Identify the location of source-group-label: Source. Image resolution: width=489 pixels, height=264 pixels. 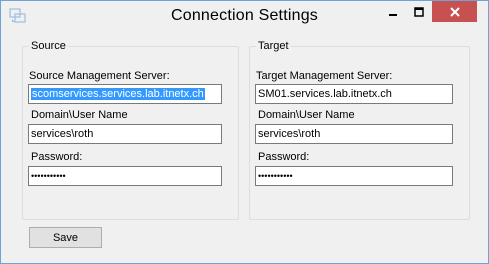
(48, 46).